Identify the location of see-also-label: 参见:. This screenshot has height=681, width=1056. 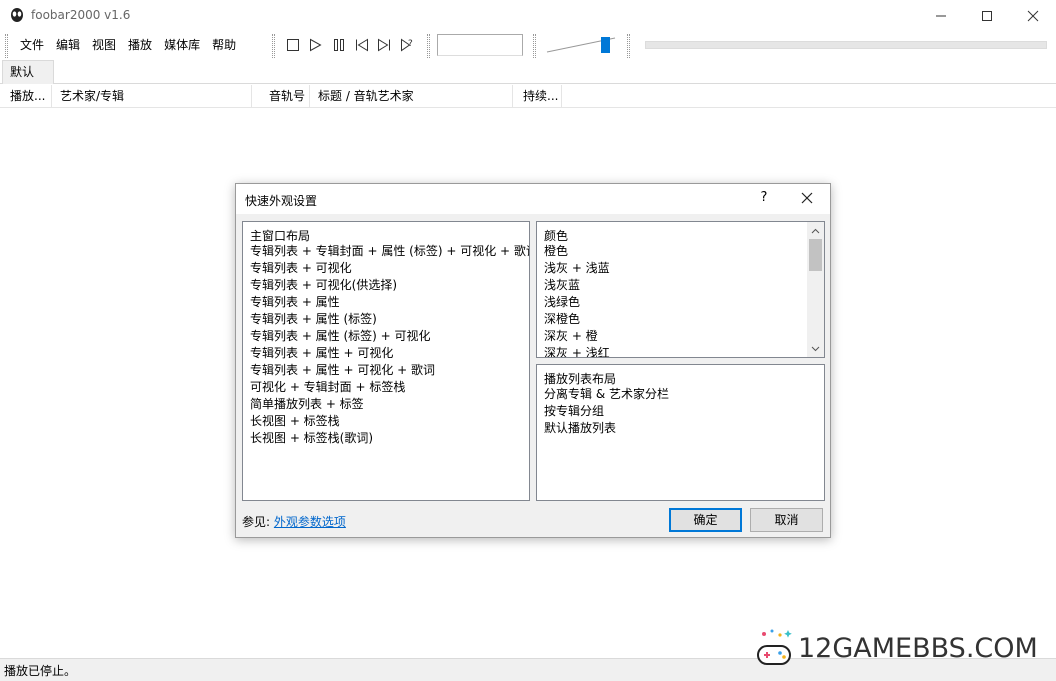
(256, 522).